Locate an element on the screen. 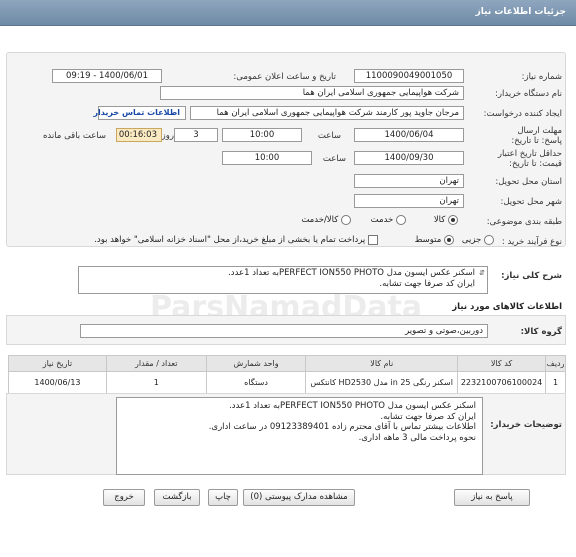  cell-qty: 1 is located at coordinates (156, 382).